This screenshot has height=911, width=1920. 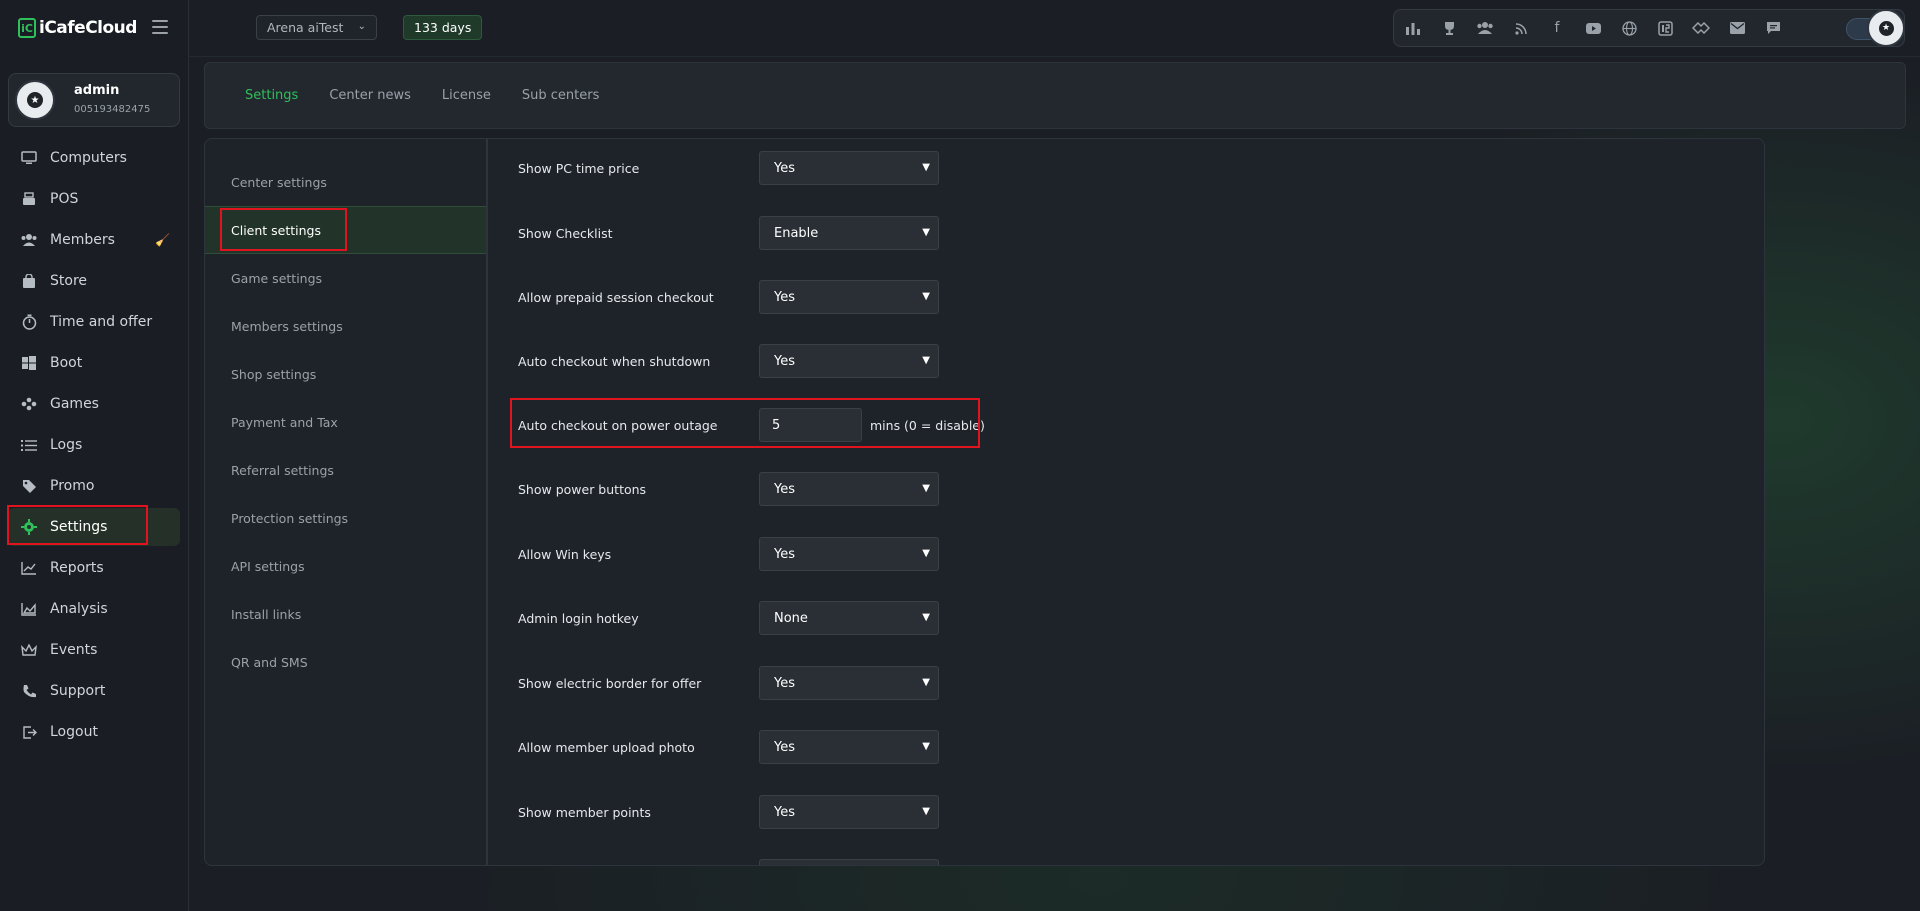 I want to click on users-group-icon, so click(x=1485, y=28).